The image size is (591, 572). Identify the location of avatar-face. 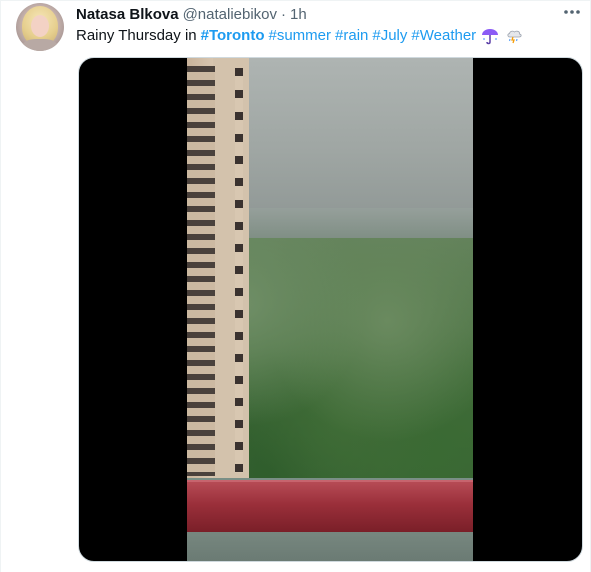
(40, 26).